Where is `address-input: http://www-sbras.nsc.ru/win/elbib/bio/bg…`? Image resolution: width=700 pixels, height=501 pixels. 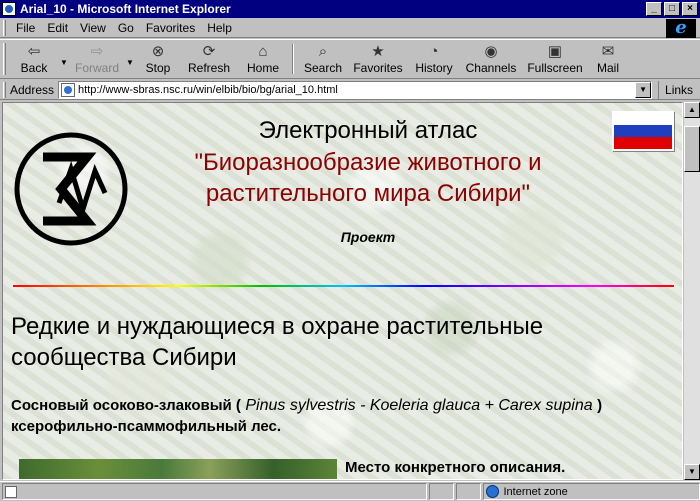
address-input: http://www-sbras.nsc.ru/win/elbib/bio/bg… is located at coordinates (355, 89).